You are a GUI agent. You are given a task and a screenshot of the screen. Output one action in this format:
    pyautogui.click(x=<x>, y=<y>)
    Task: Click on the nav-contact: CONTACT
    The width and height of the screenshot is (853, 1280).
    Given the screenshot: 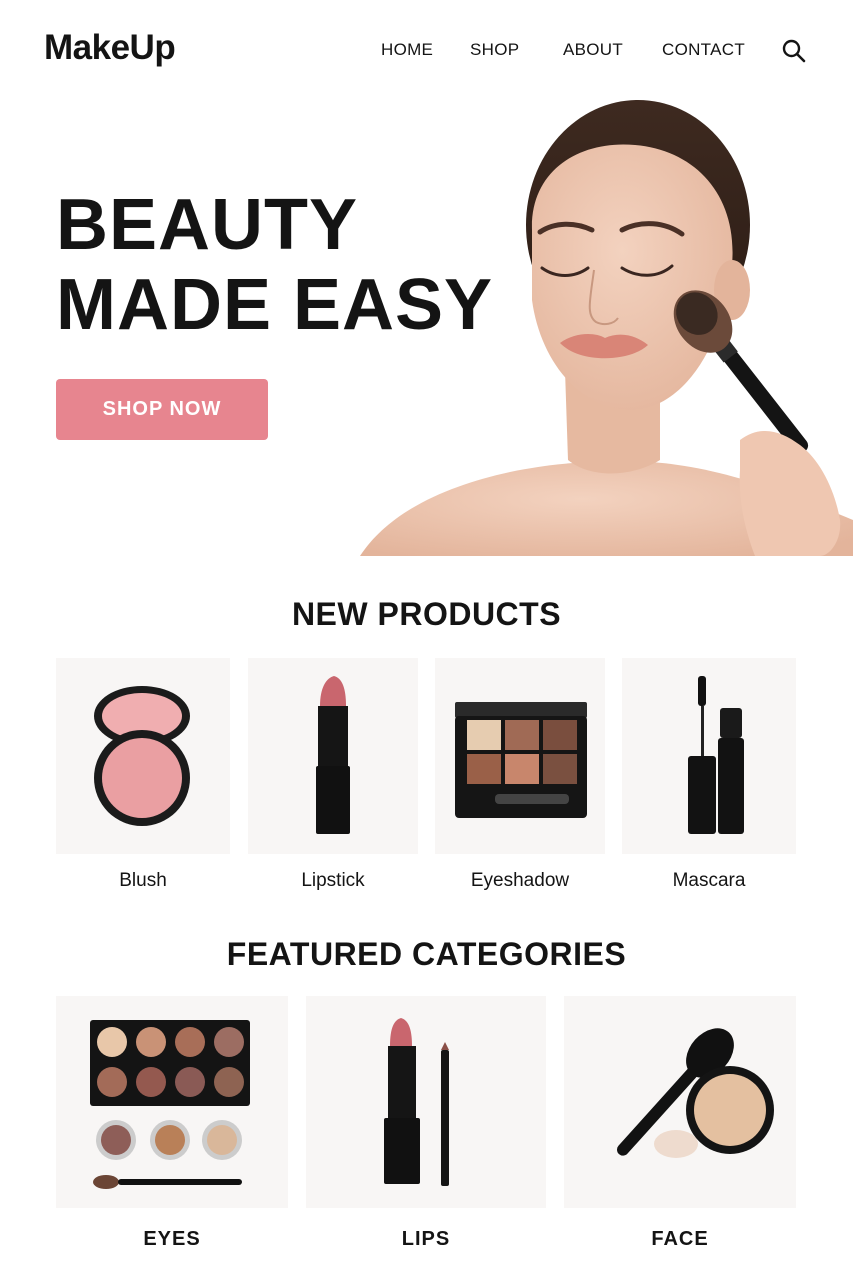 What is the action you would take?
    pyautogui.click(x=703, y=50)
    